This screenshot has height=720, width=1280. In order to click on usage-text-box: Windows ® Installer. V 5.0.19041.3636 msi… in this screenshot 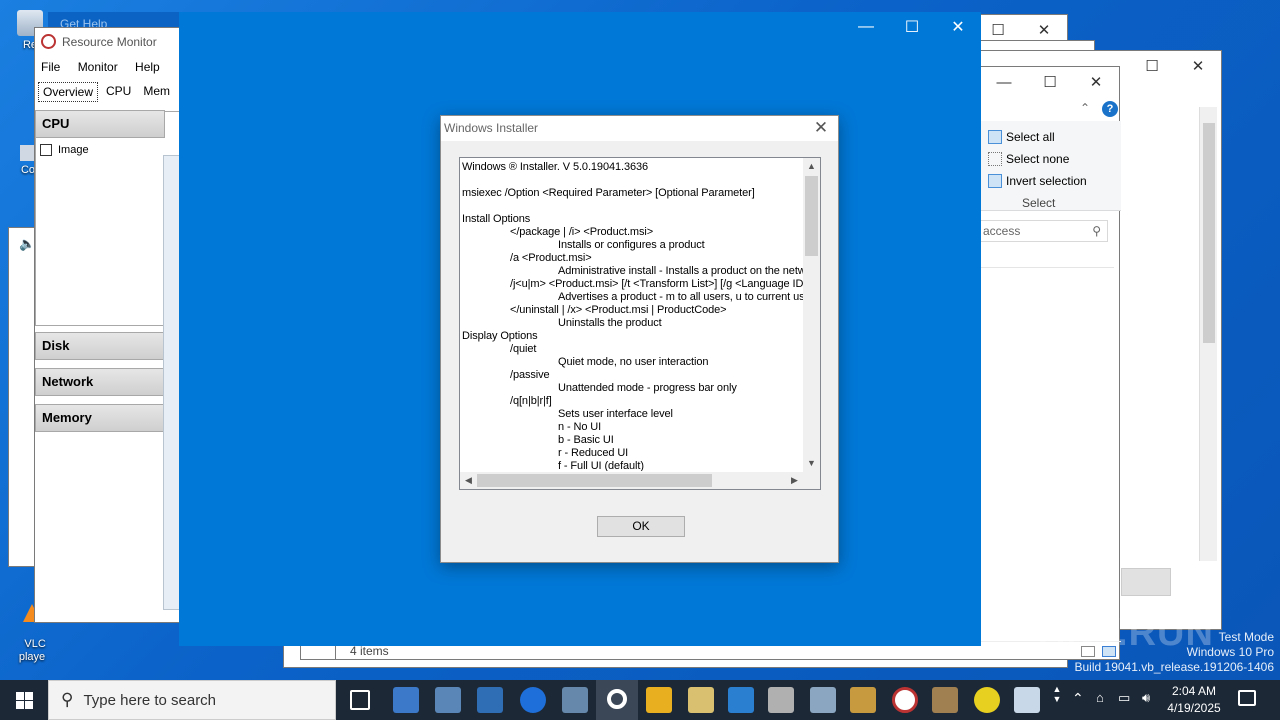, I will do `click(640, 323)`.